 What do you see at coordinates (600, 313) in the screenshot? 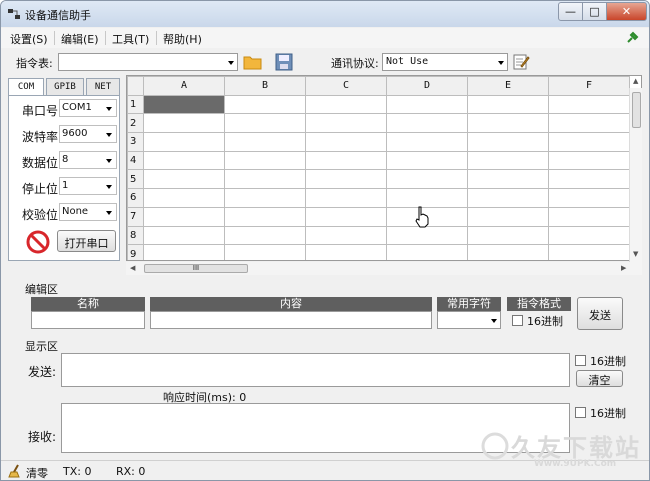
I see `send-button: 发送` at bounding box center [600, 313].